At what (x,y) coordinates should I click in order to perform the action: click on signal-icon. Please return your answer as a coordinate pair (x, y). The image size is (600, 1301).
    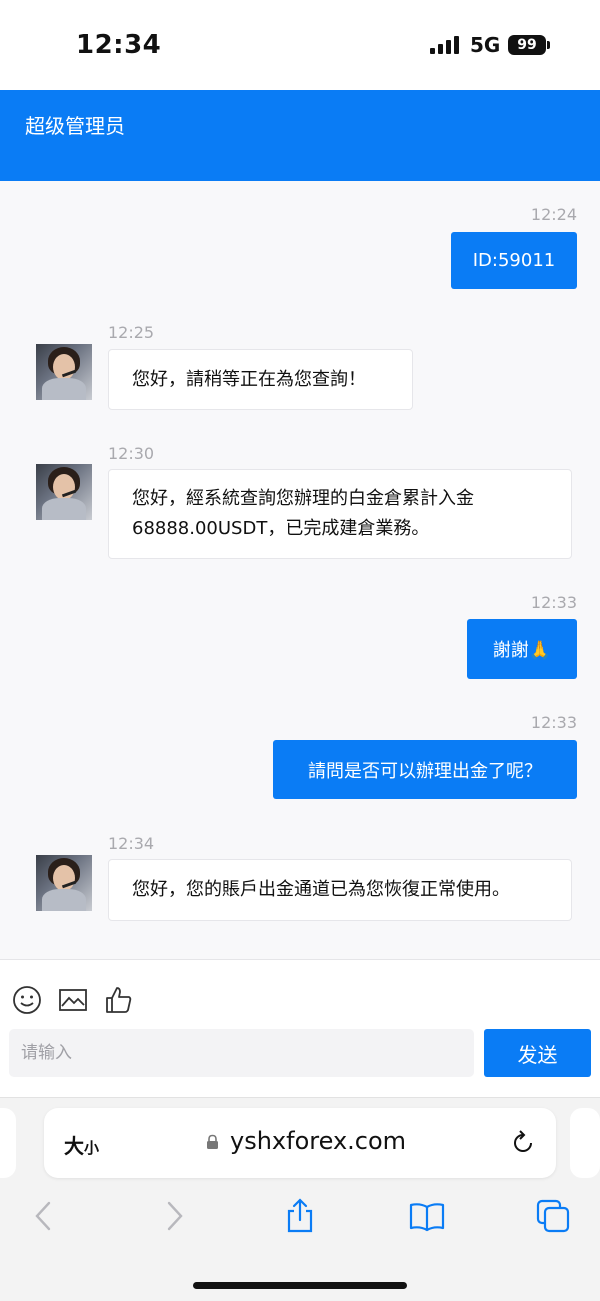
    Looking at the image, I should click on (446, 45).